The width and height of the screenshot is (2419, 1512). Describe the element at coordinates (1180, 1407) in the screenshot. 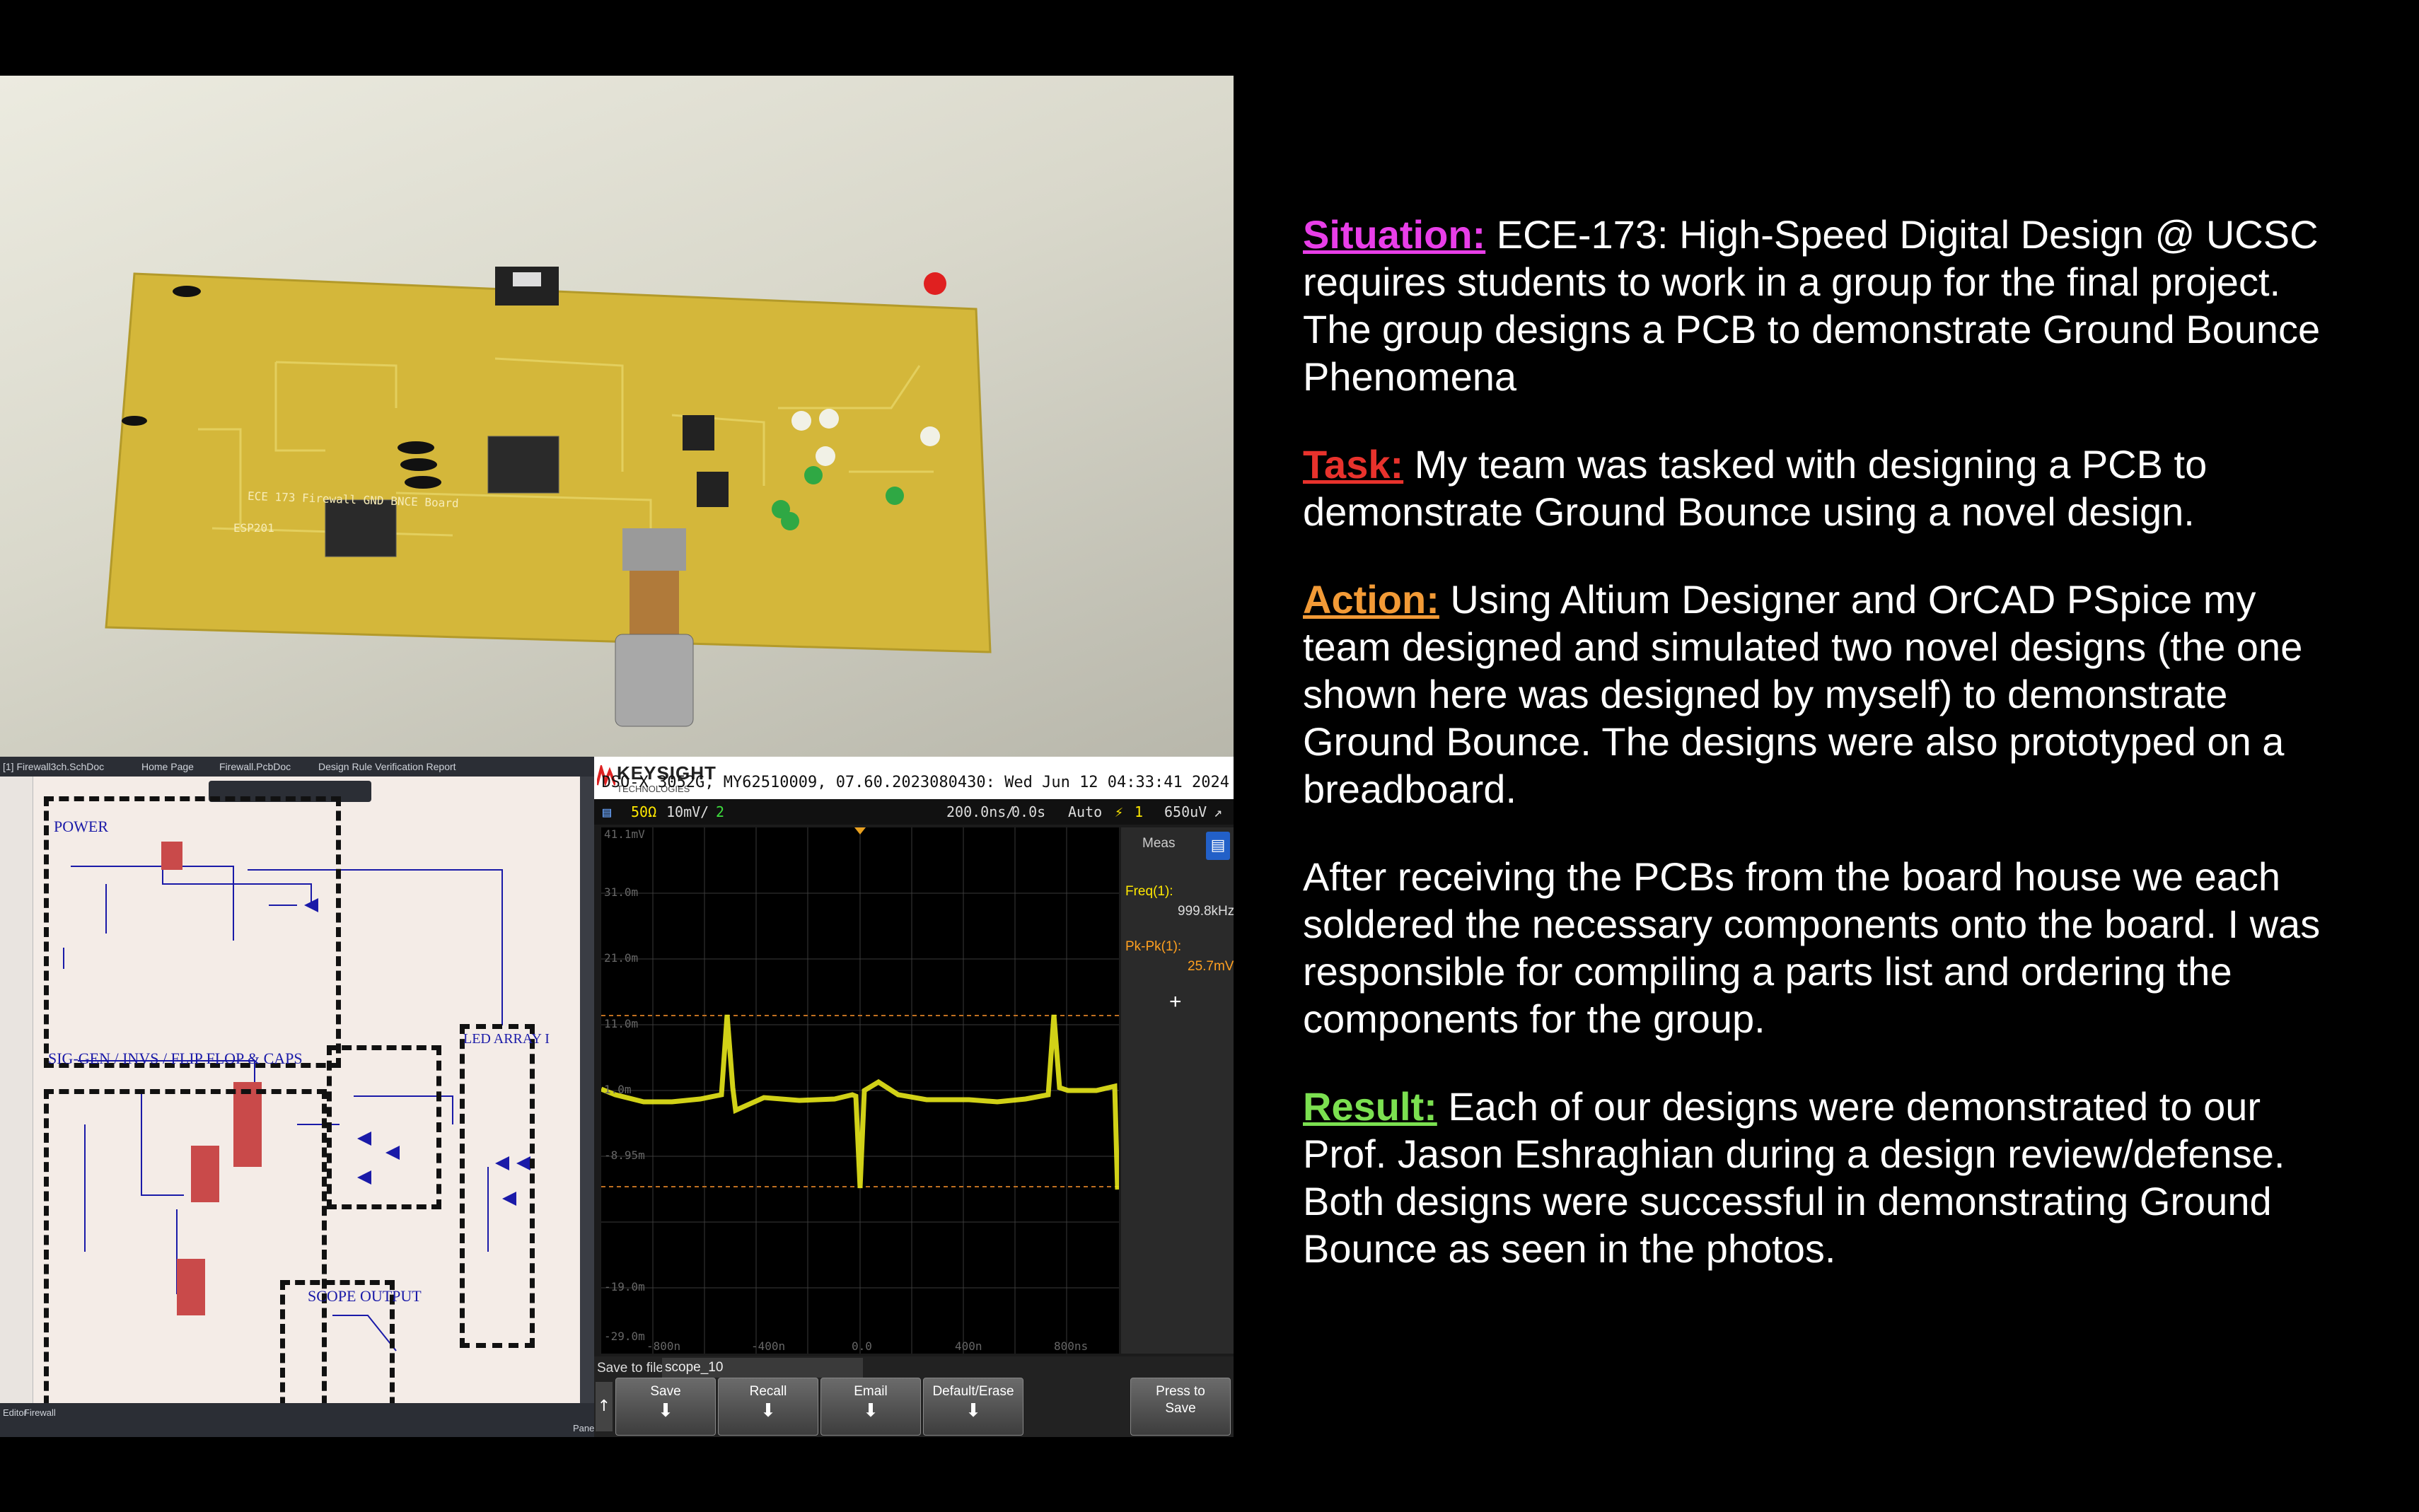

I see `press-to-save-button: Press to Save` at that location.